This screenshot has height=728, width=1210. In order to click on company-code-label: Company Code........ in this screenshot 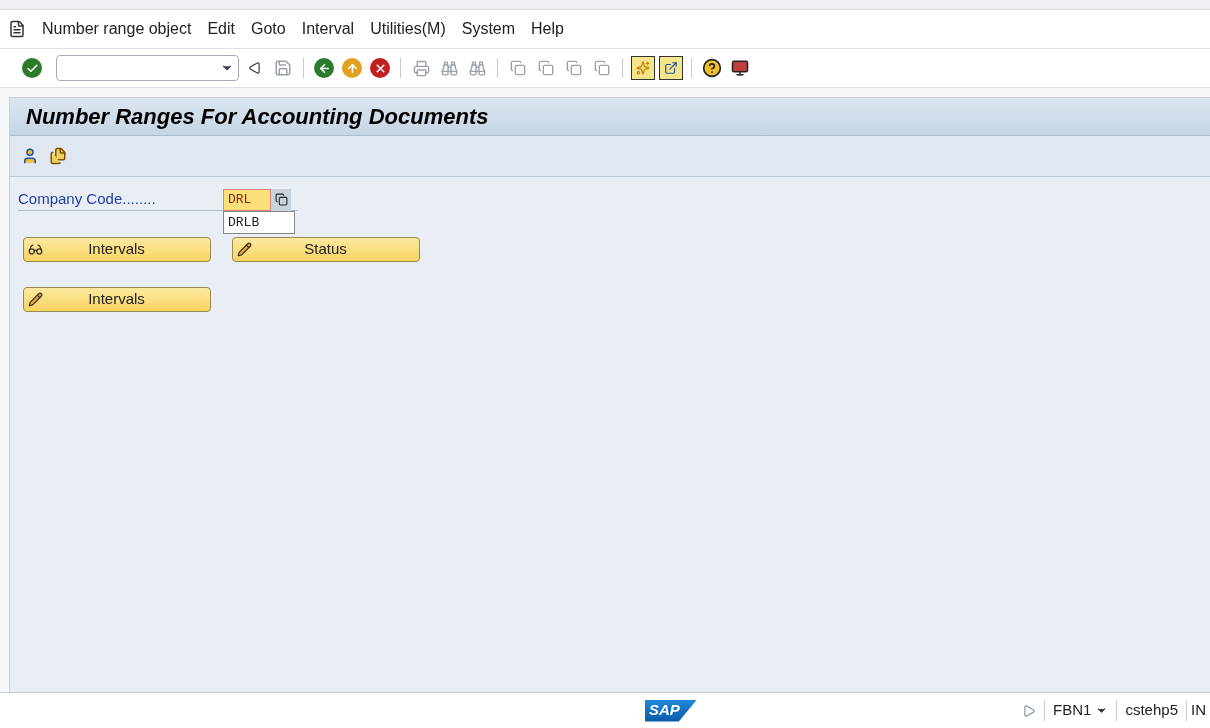, I will do `click(87, 199)`.